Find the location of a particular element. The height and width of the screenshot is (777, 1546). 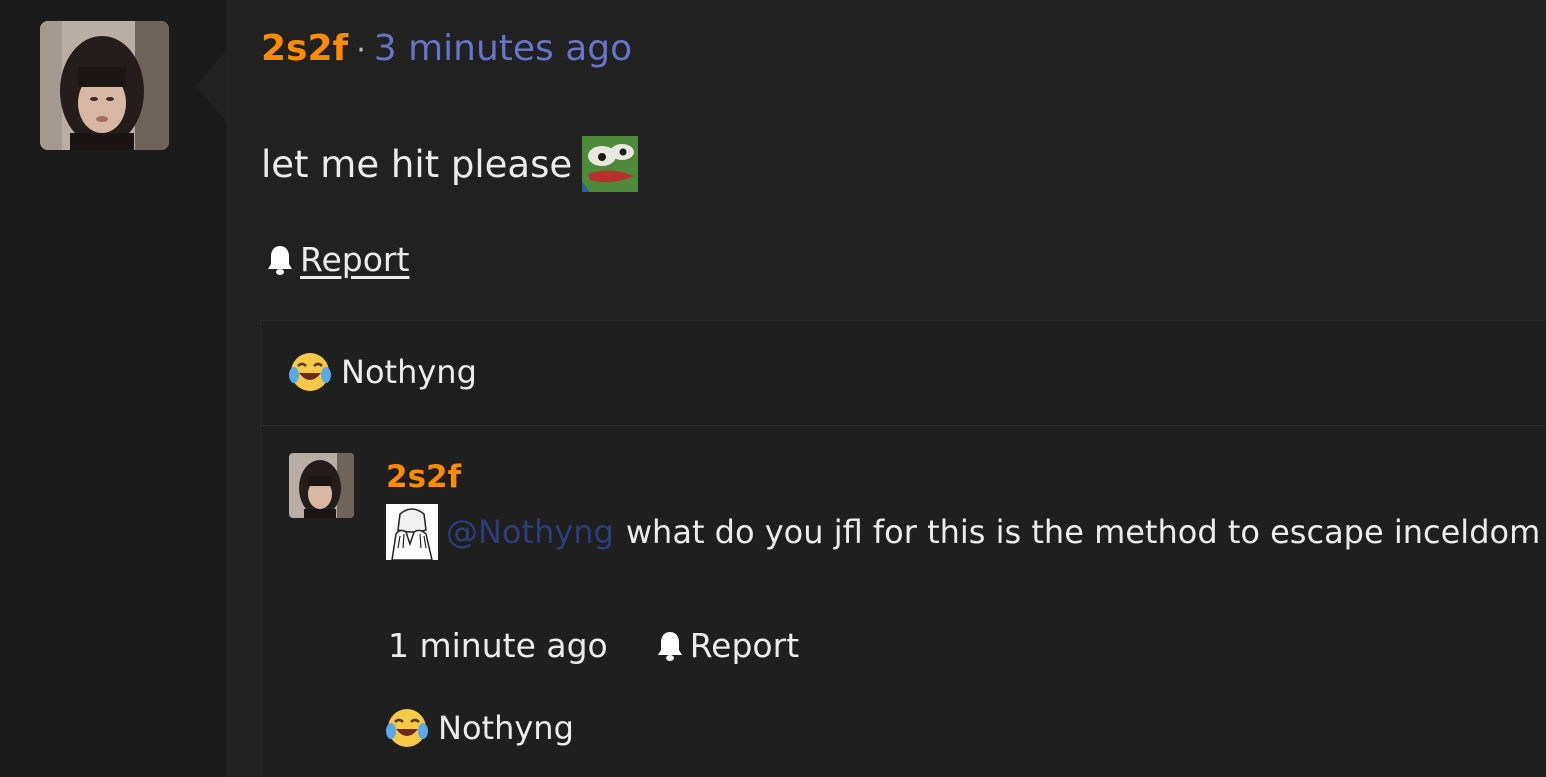

report-button: Report is located at coordinates (337, 259).